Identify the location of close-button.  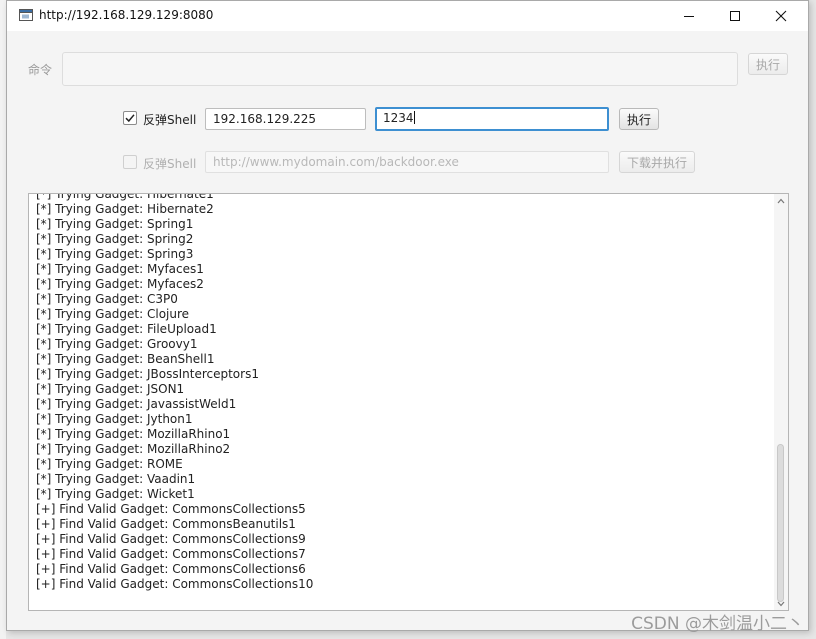
(781, 16).